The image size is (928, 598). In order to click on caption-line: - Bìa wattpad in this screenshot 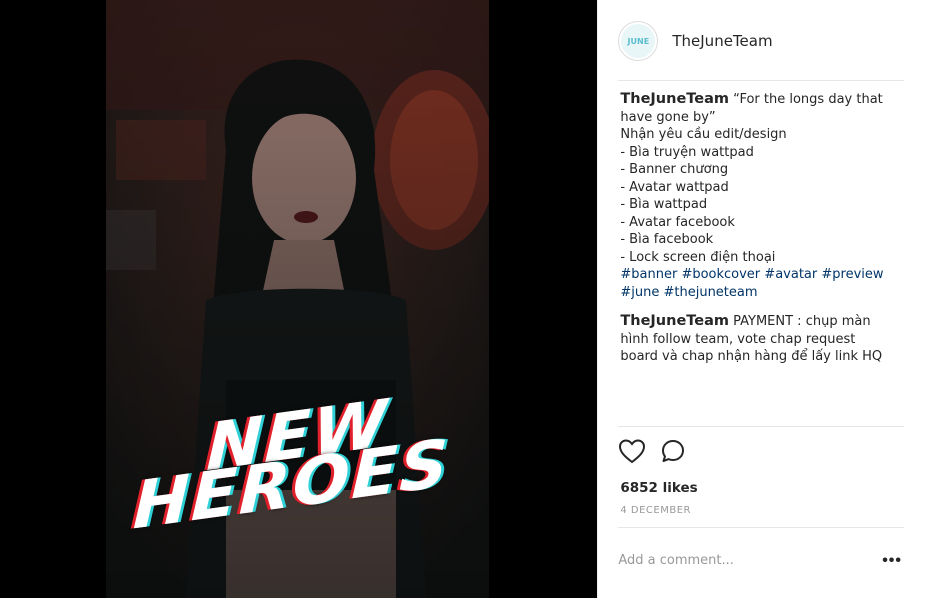, I will do `click(664, 204)`.